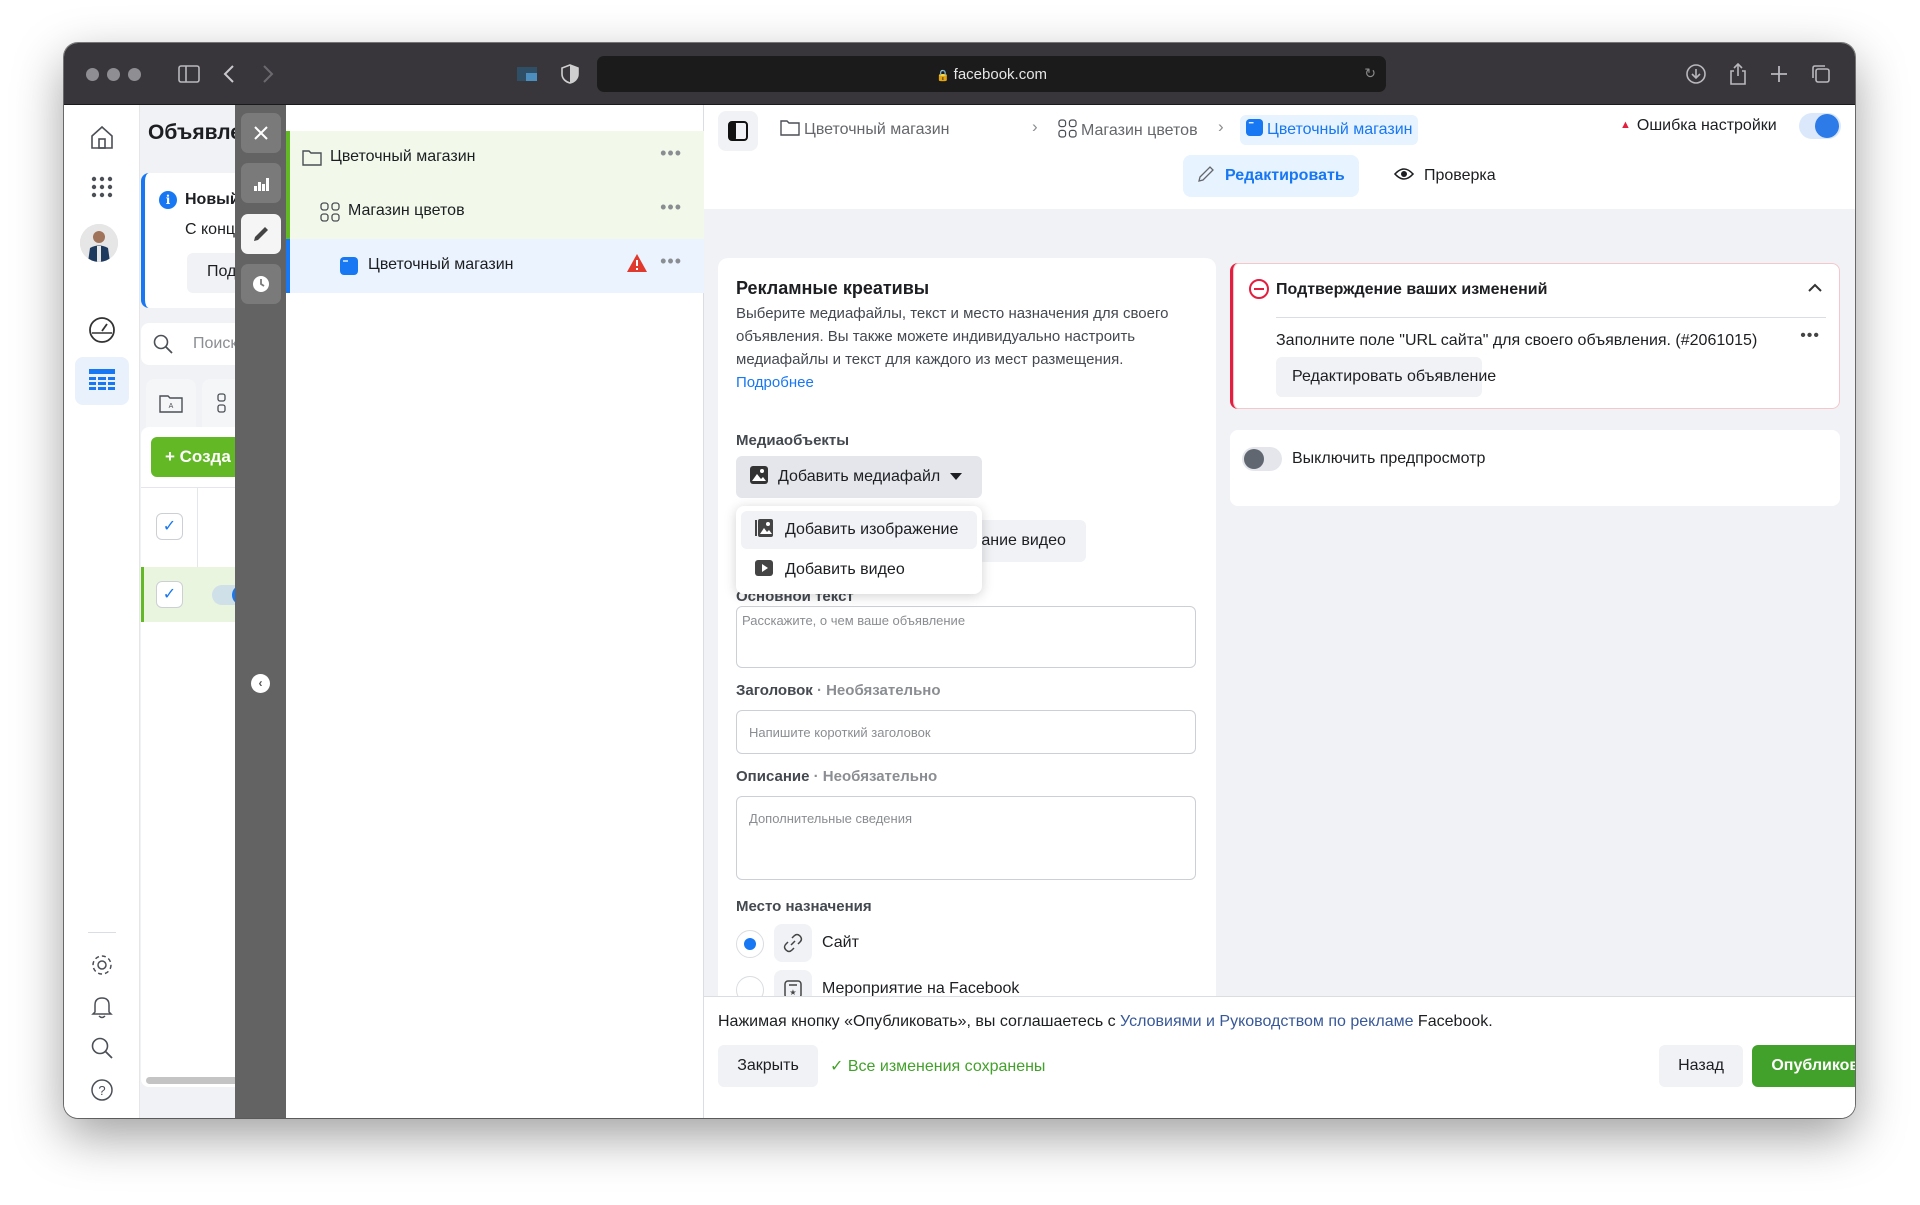  I want to click on info-icon: i, so click(168, 200).